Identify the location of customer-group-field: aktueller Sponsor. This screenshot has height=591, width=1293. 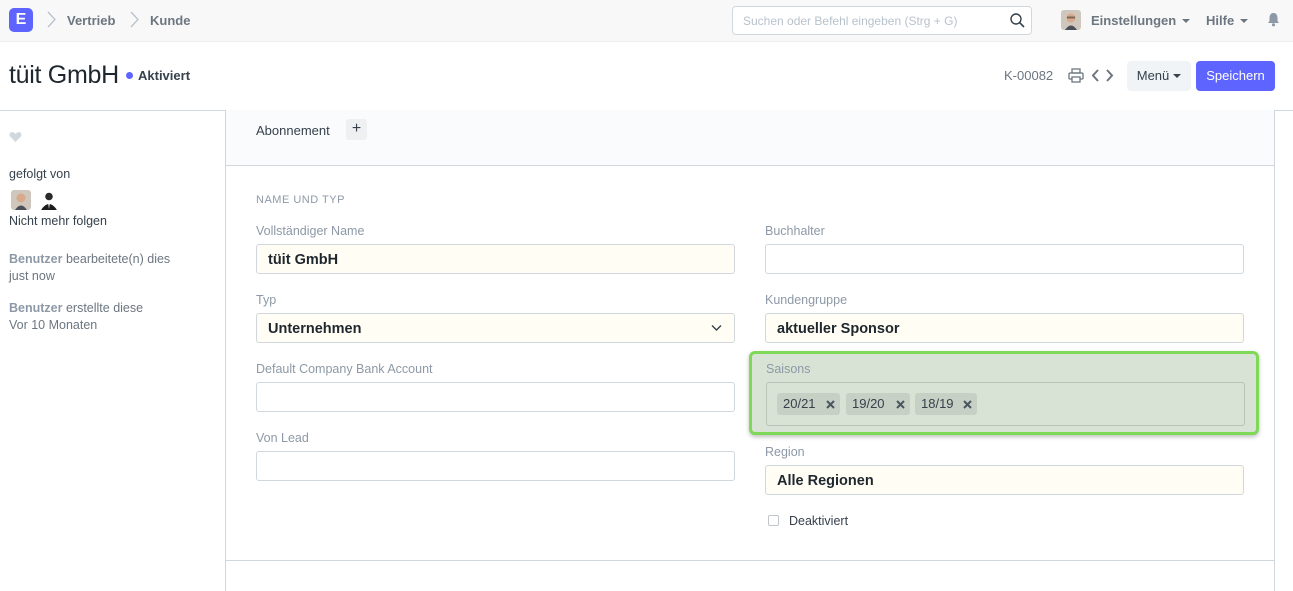
(1004, 328).